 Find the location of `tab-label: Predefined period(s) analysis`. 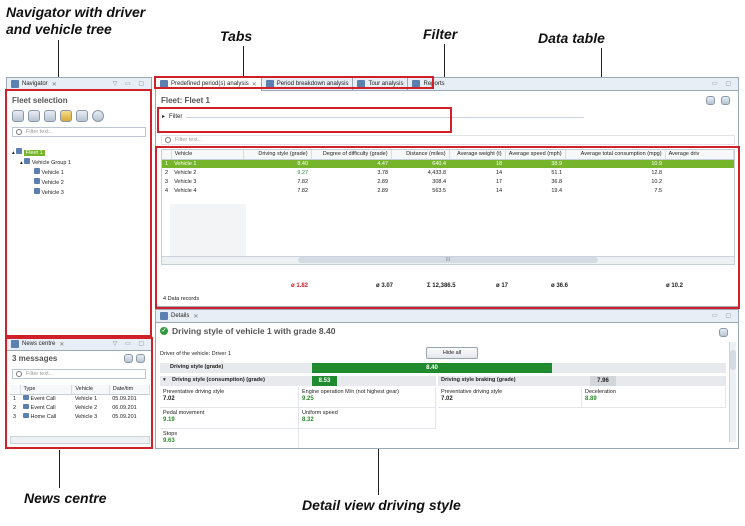

tab-label: Predefined period(s) analysis is located at coordinates (210, 84).